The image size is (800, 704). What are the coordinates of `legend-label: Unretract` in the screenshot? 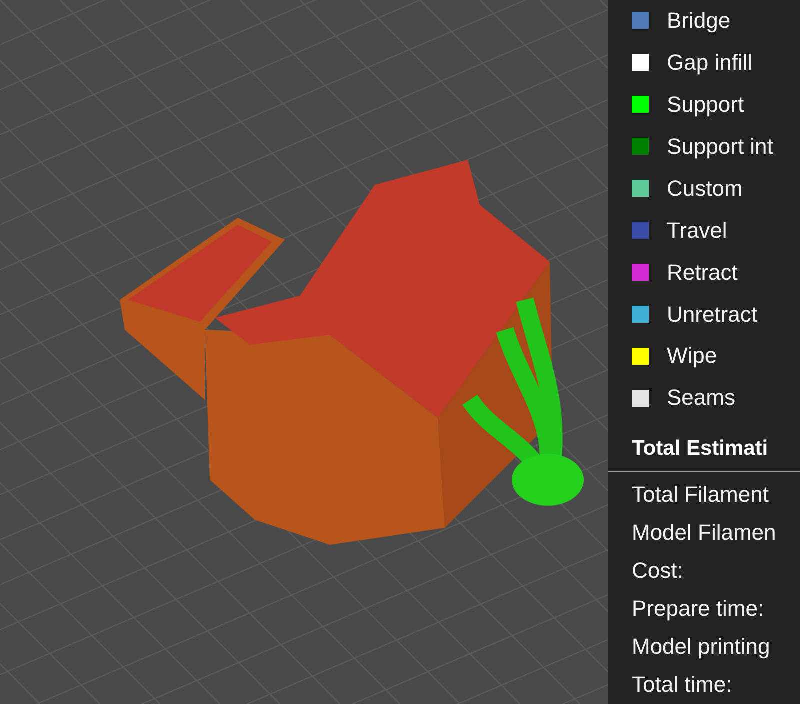 It's located at (712, 315).